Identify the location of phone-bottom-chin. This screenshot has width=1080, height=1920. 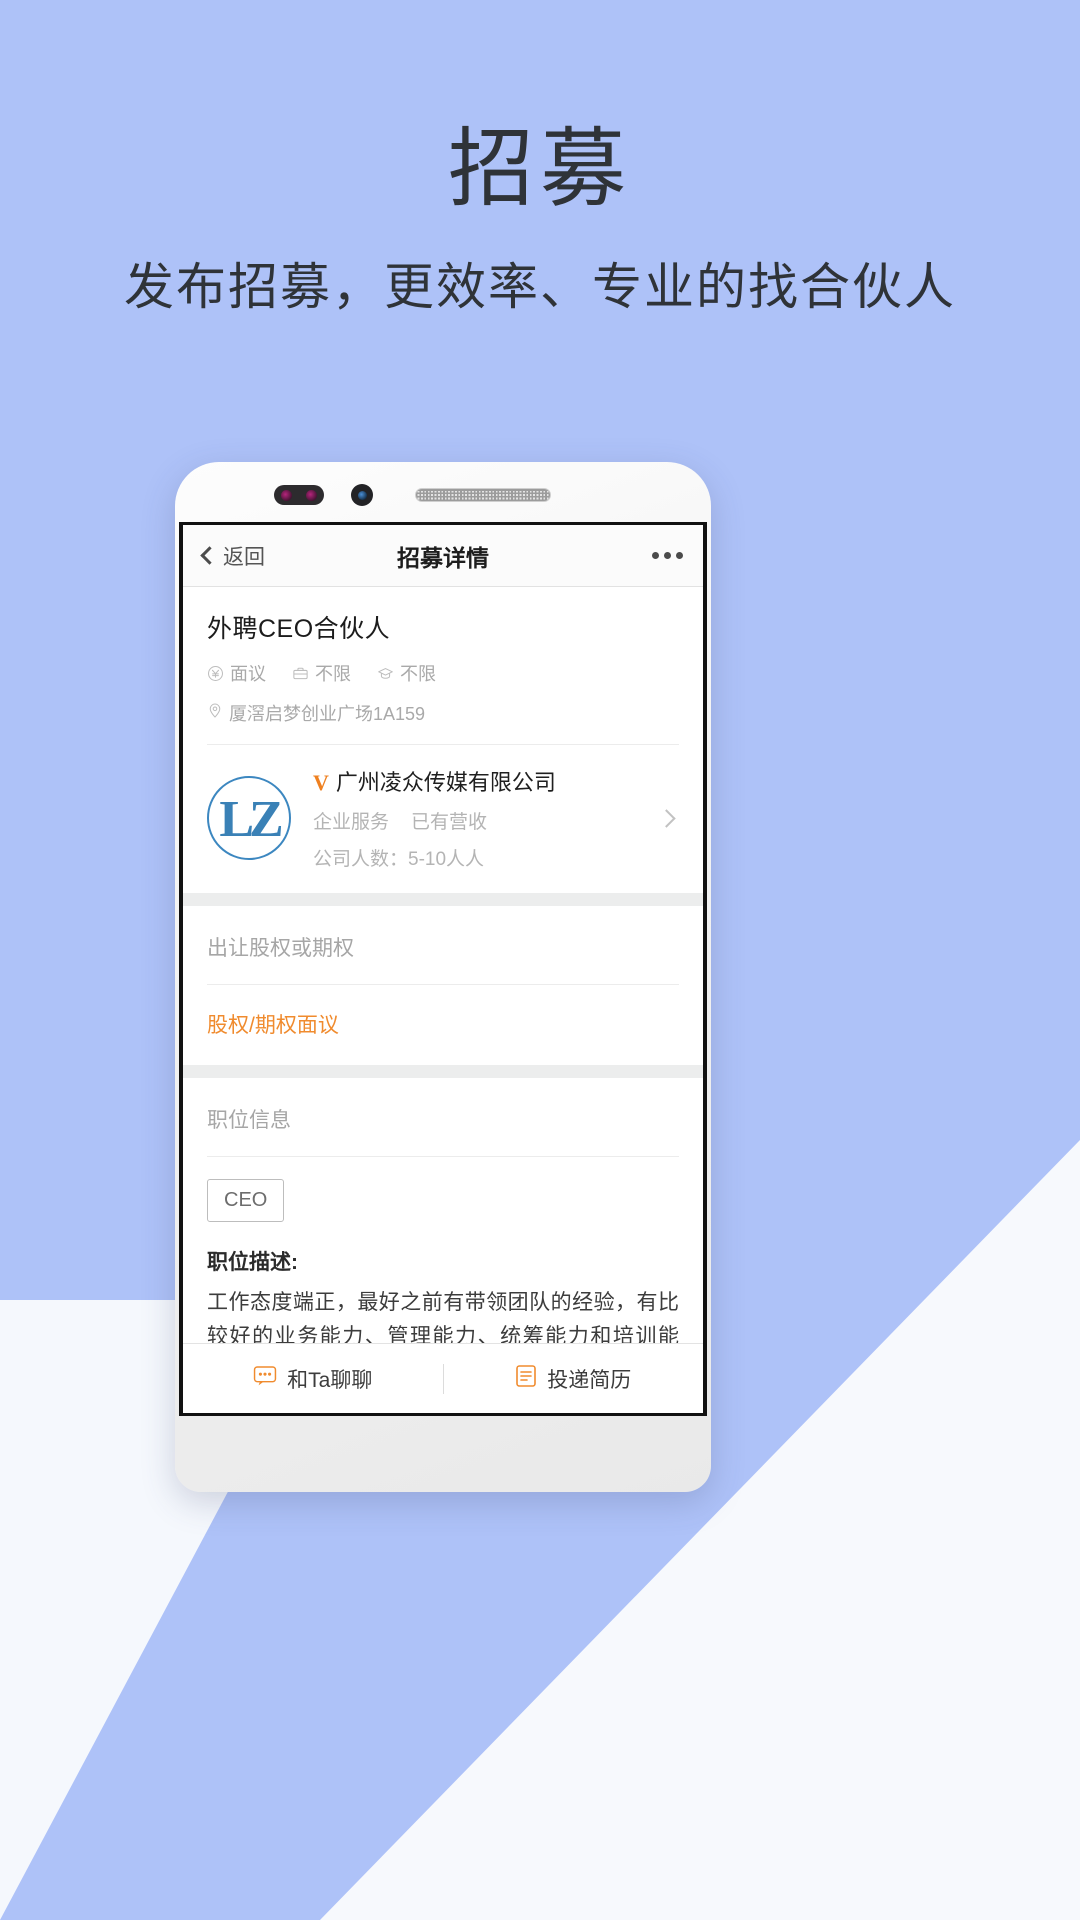
(443, 1454).